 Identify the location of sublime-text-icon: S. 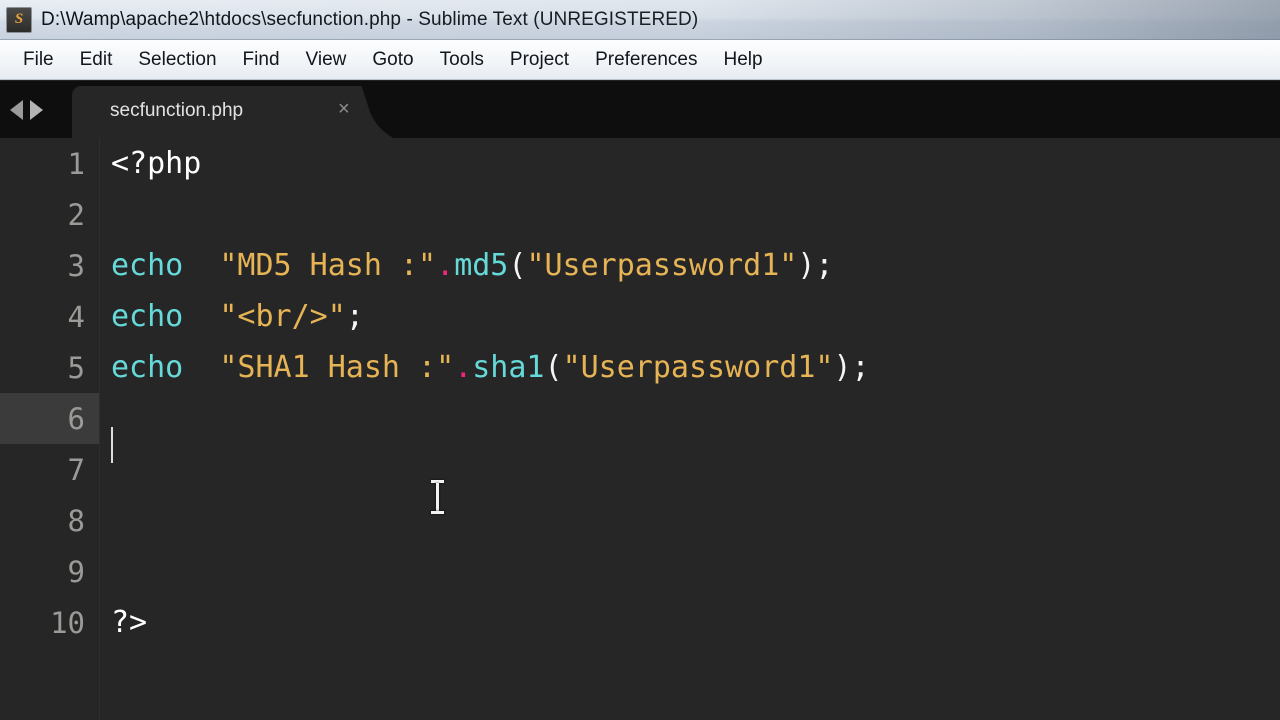
(19, 19).